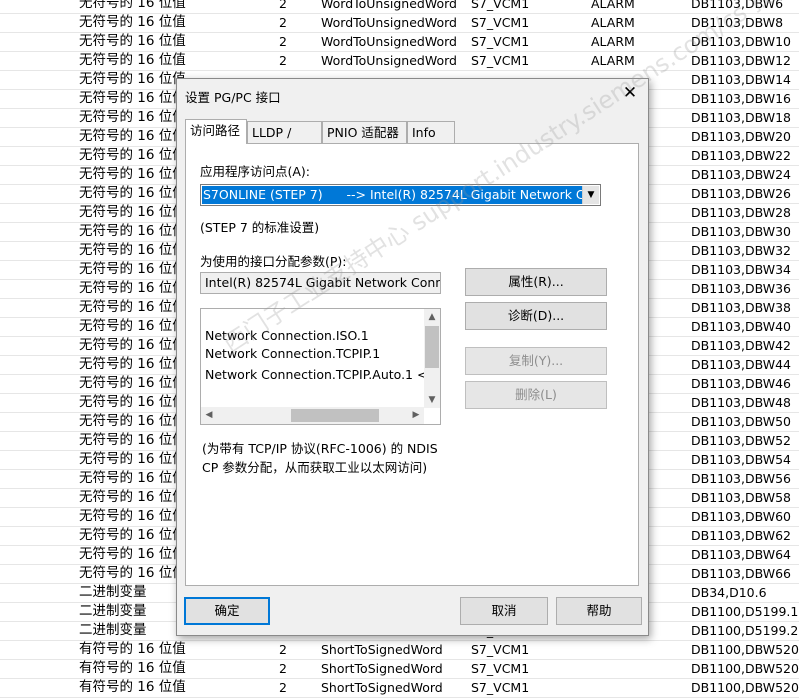 This screenshot has width=799, height=698. Describe the element at coordinates (741, 60) in the screenshot. I see `cell-address: DB1103,DBW12` at that location.